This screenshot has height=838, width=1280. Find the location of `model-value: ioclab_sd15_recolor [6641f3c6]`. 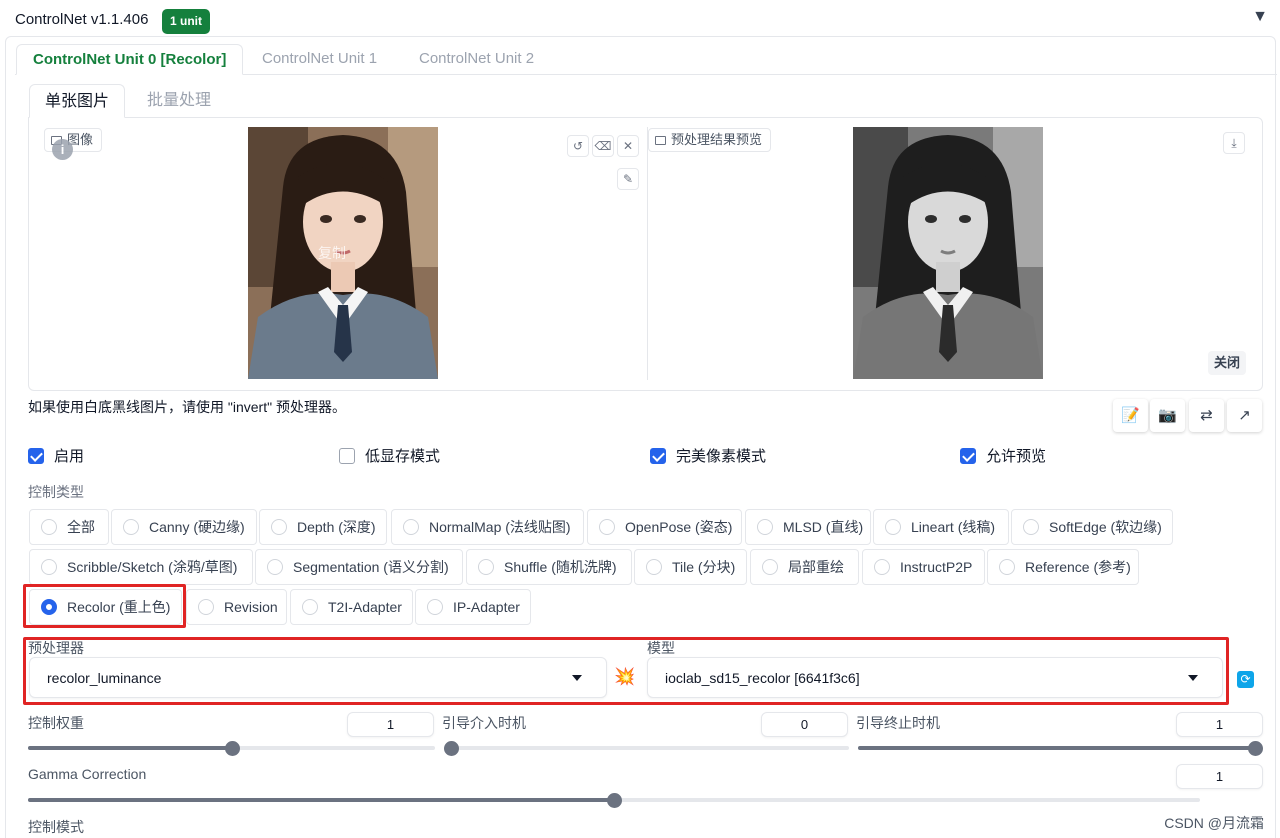

model-value: ioclab_sd15_recolor [6641f3c6] is located at coordinates (762, 678).